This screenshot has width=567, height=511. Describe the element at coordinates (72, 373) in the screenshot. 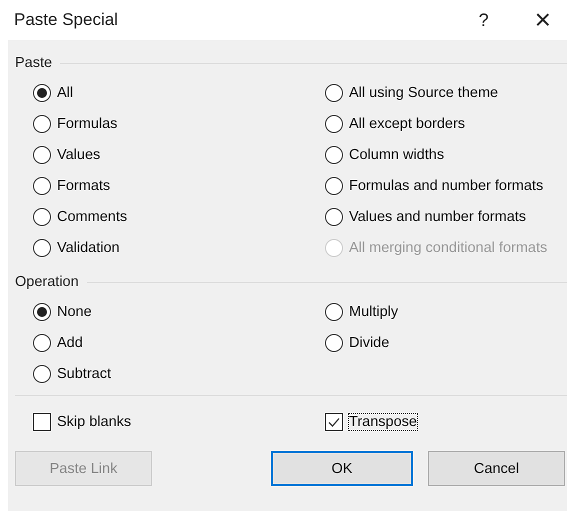

I see `radio-option: Subtract` at that location.